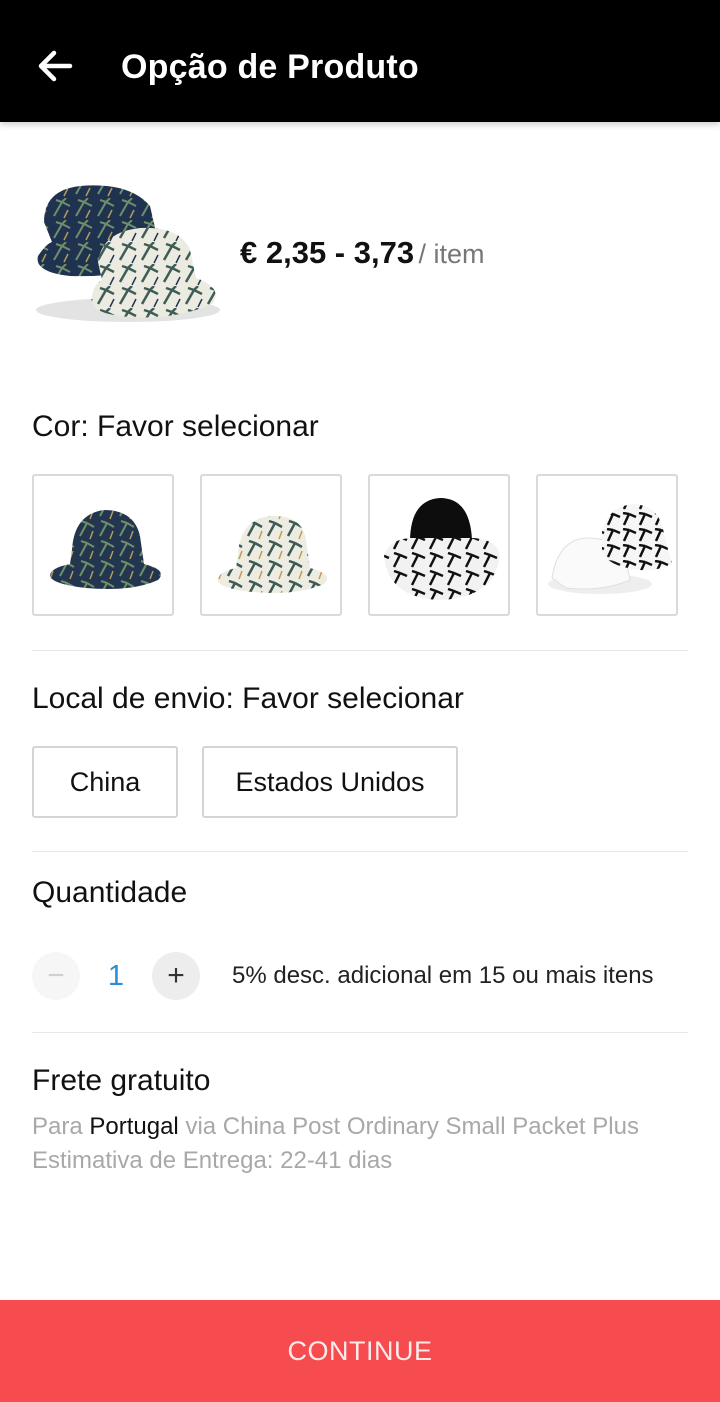  What do you see at coordinates (248, 698) in the screenshot?
I see `shipping-origin-label: Local de envio: Favor selecionar` at bounding box center [248, 698].